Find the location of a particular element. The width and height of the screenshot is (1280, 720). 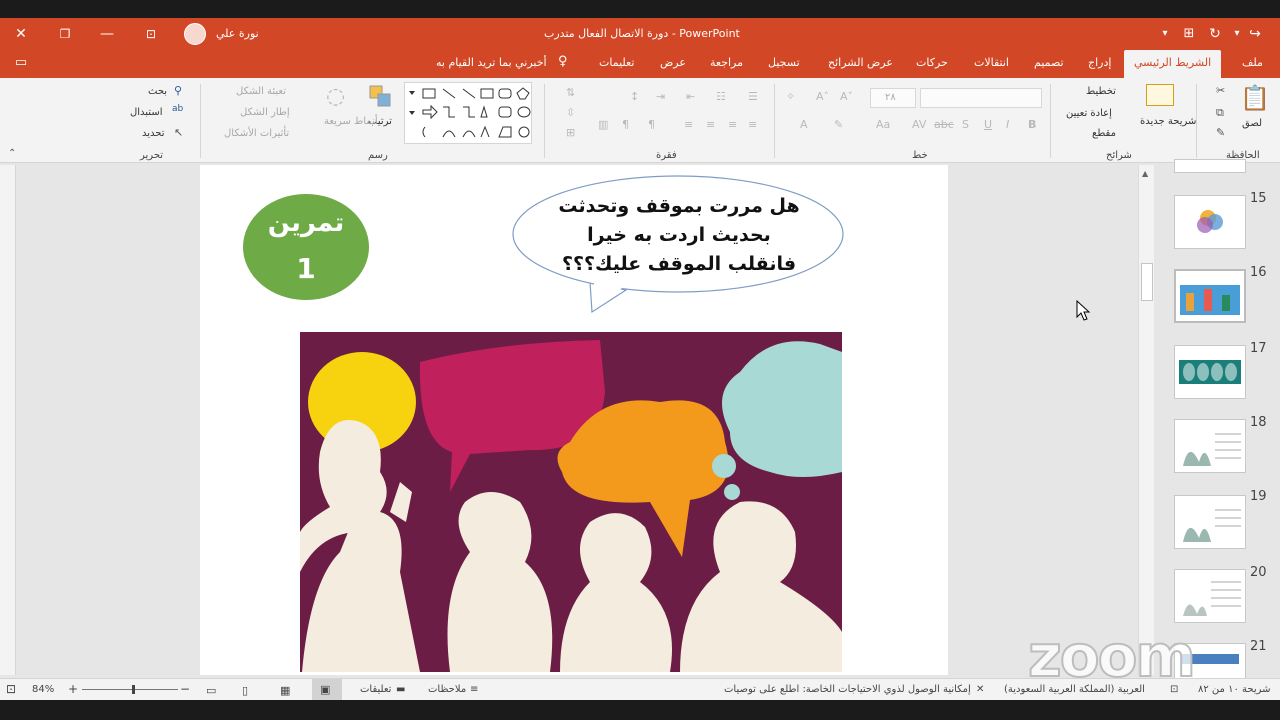

notes-button: ملاحظات is located at coordinates (447, 689).